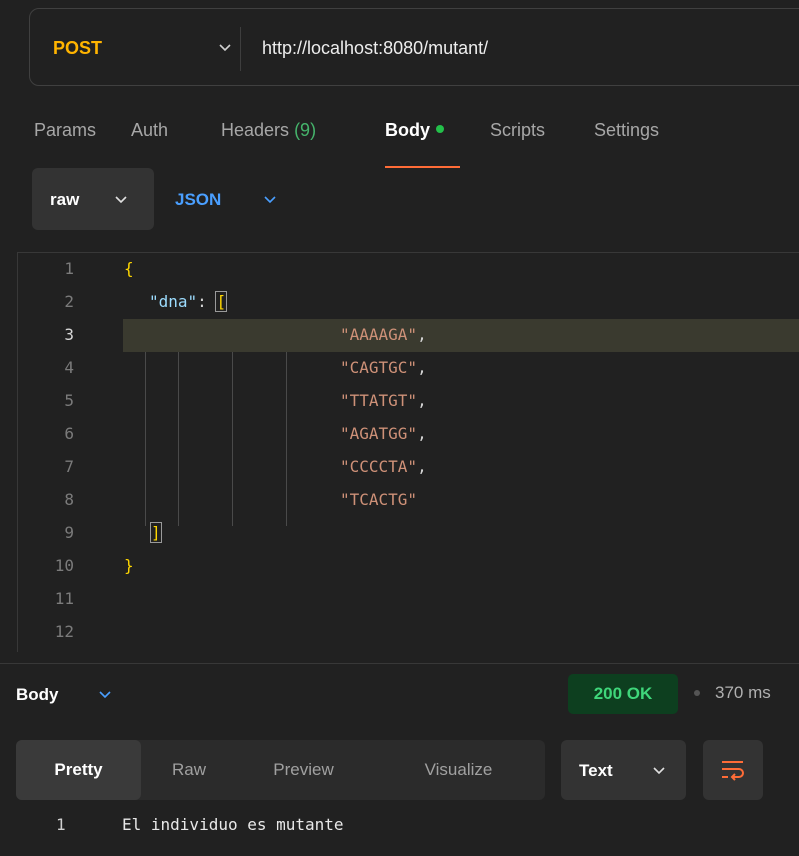  What do you see at coordinates (65, 199) in the screenshot?
I see `body-mode-label: raw` at bounding box center [65, 199].